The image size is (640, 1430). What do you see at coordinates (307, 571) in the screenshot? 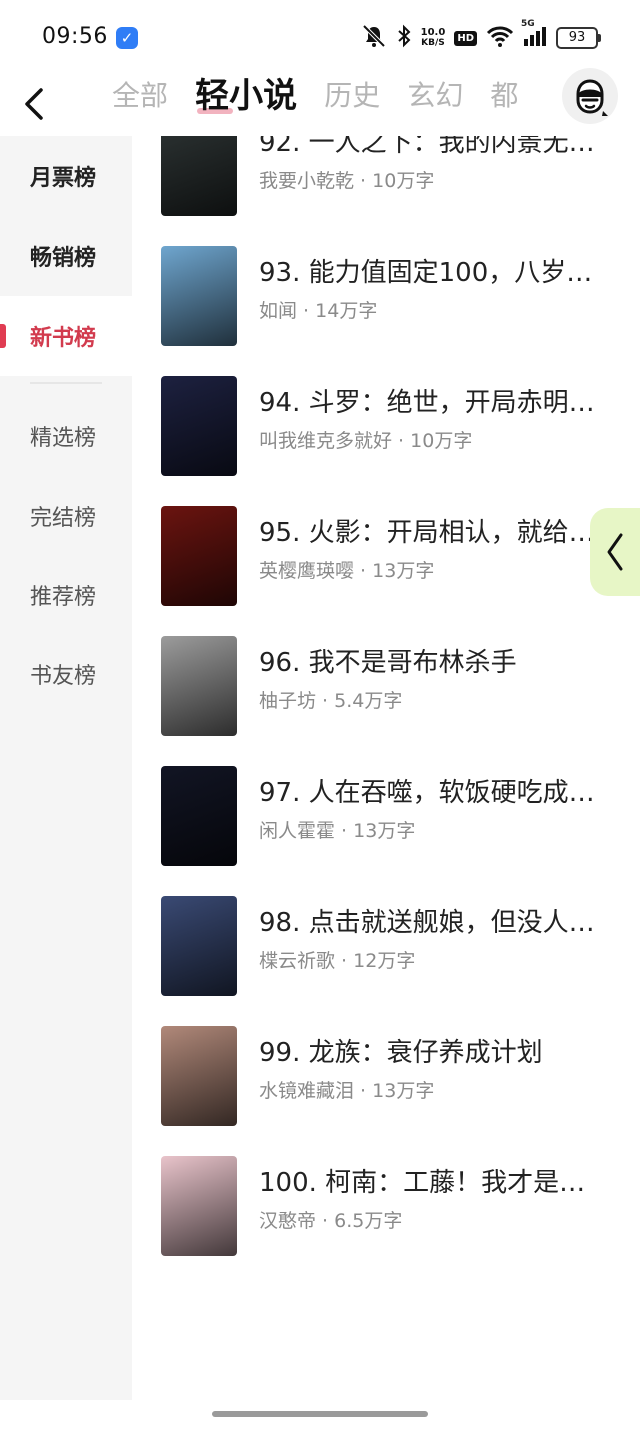
I see `book-author: 英樱鹰瑛嘤` at bounding box center [307, 571].